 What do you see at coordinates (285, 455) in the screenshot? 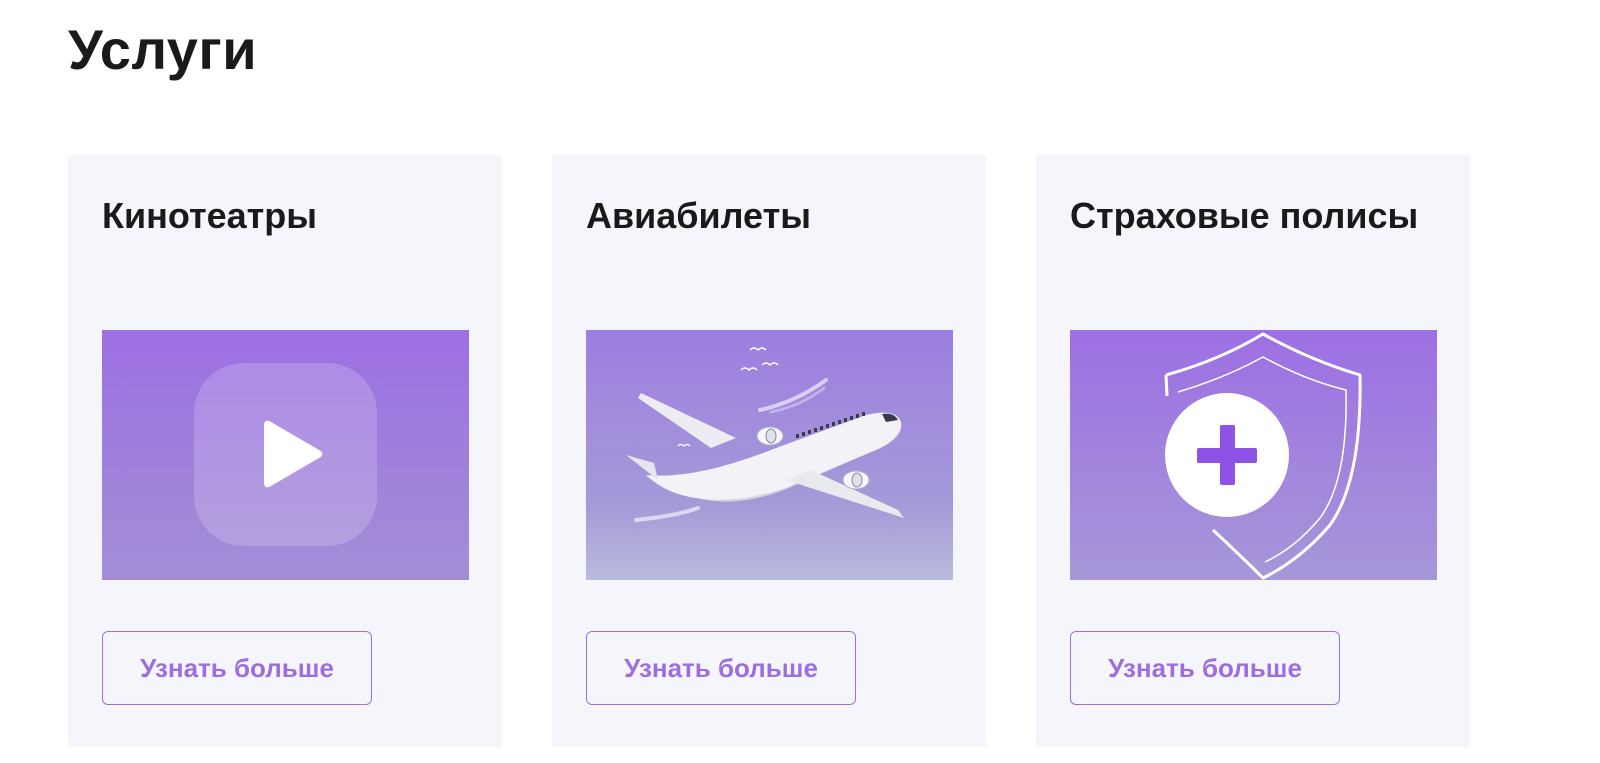
I see `play-icon` at bounding box center [285, 455].